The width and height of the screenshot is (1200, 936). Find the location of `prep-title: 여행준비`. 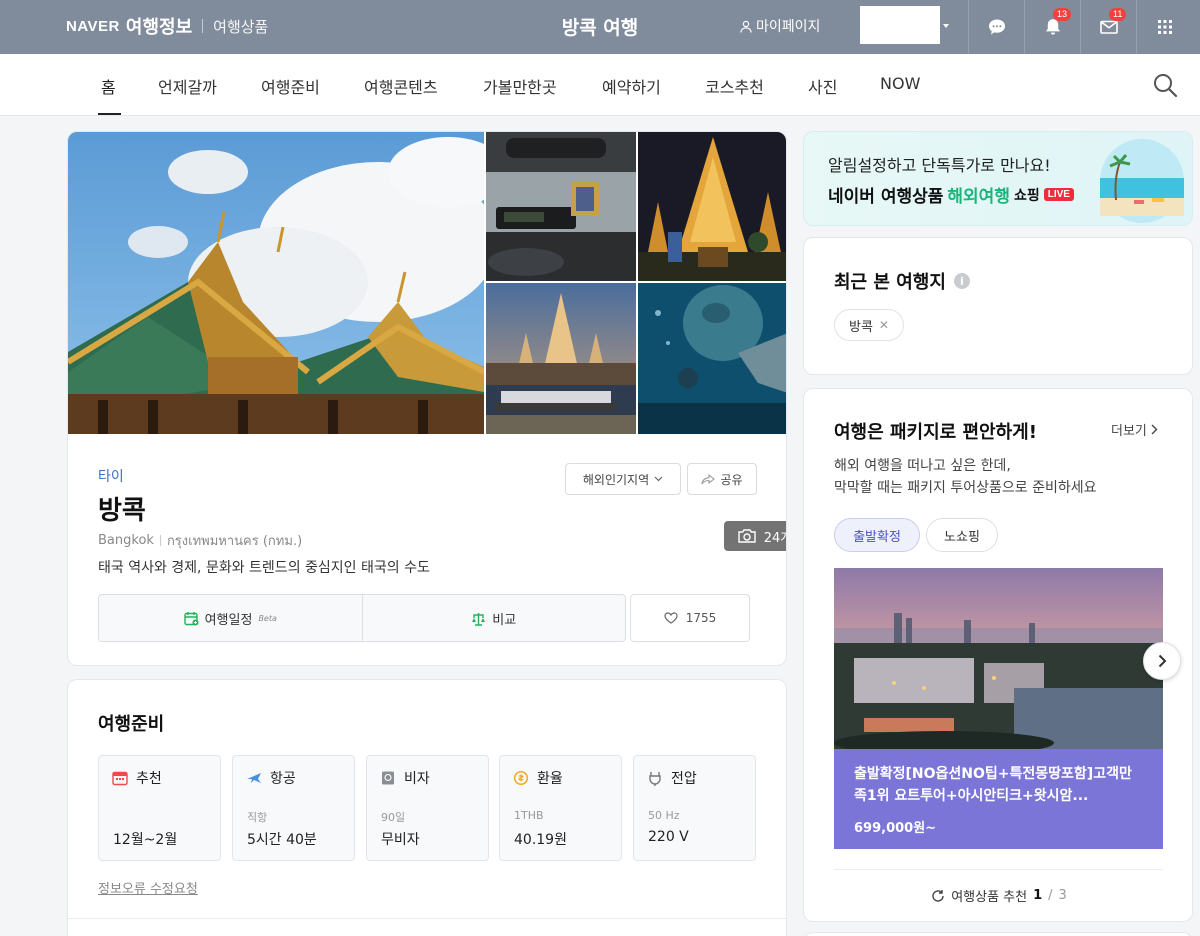

prep-title: 여행준비 is located at coordinates (131, 724).